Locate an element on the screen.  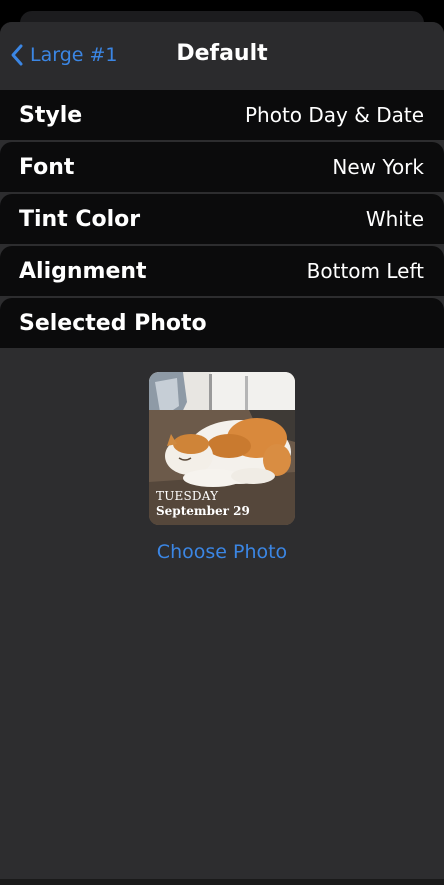
settings-row-style: Style Photo Day & Date is located at coordinates (222, 115).